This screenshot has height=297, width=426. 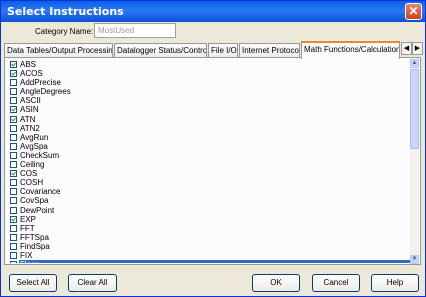 What do you see at coordinates (64, 31) in the screenshot?
I see `category-name-label: Category Name:` at bounding box center [64, 31].